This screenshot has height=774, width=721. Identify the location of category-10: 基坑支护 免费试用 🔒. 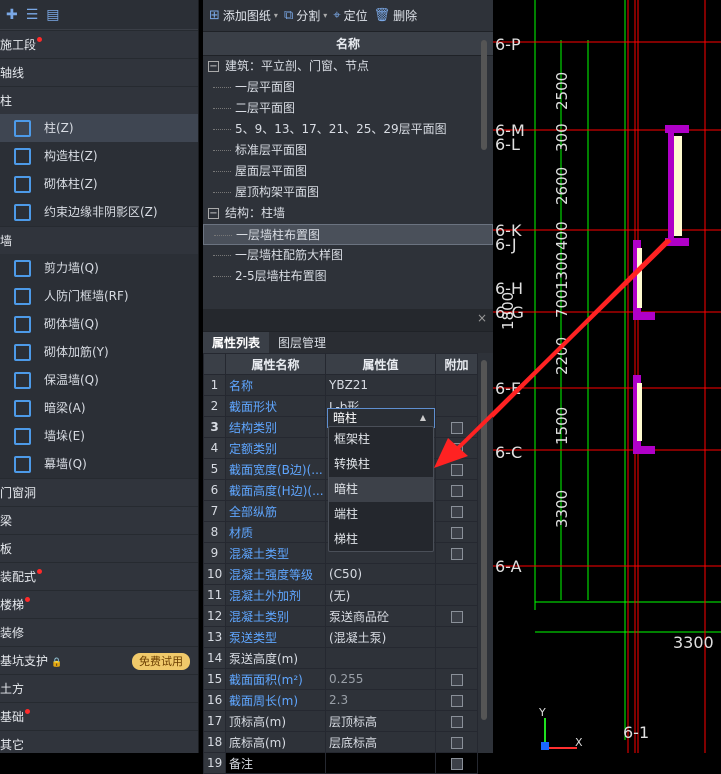
(99, 660).